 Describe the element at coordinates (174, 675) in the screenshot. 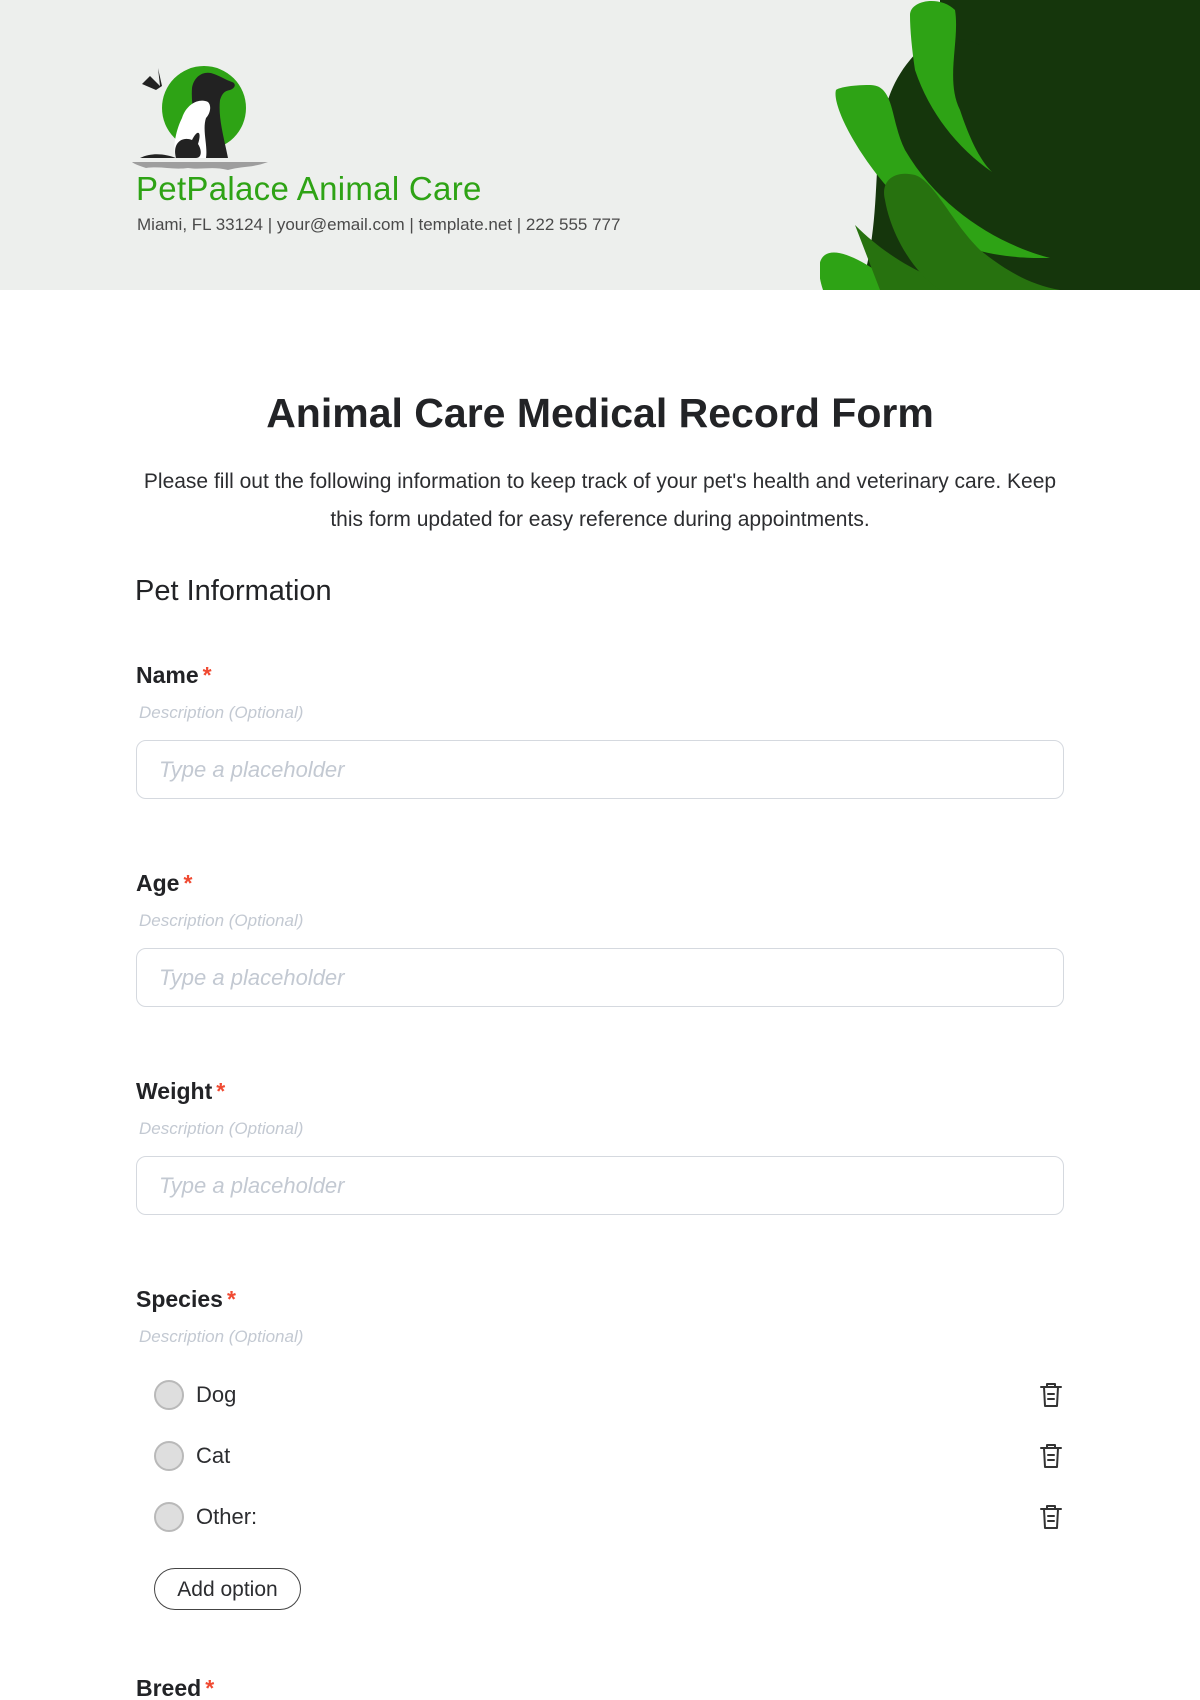

I see `field-label: Name *` at that location.